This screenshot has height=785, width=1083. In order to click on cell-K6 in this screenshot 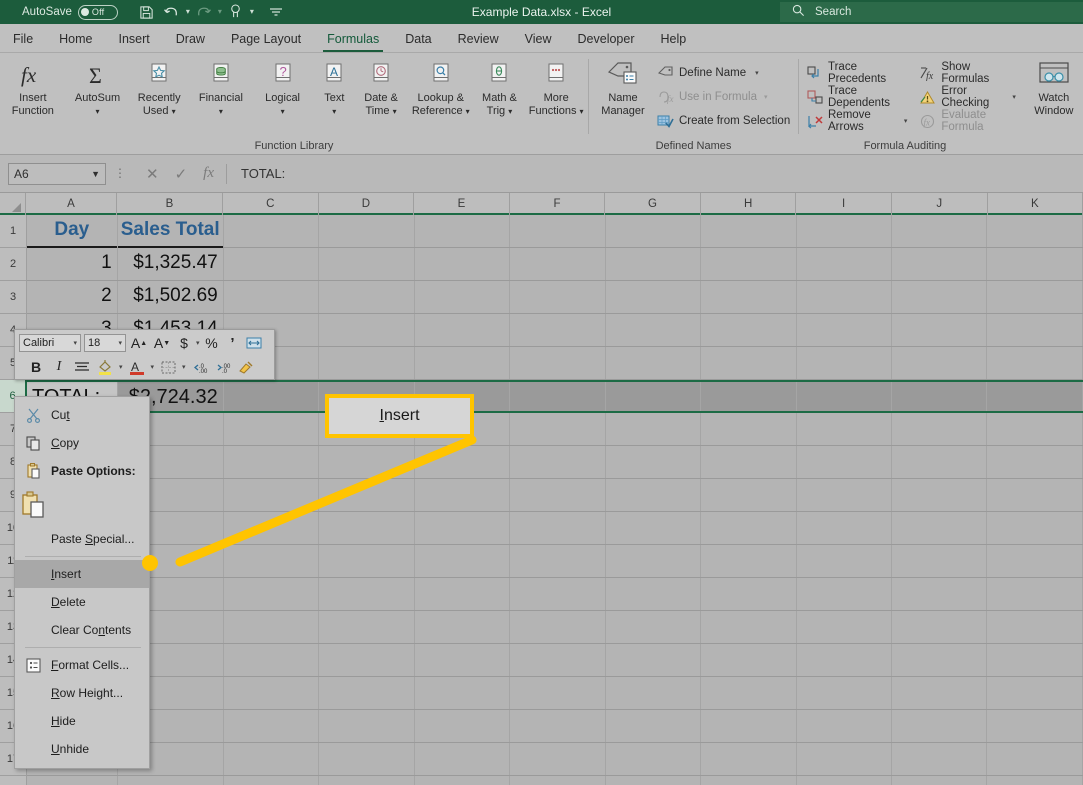, I will do `click(1035, 396)`.